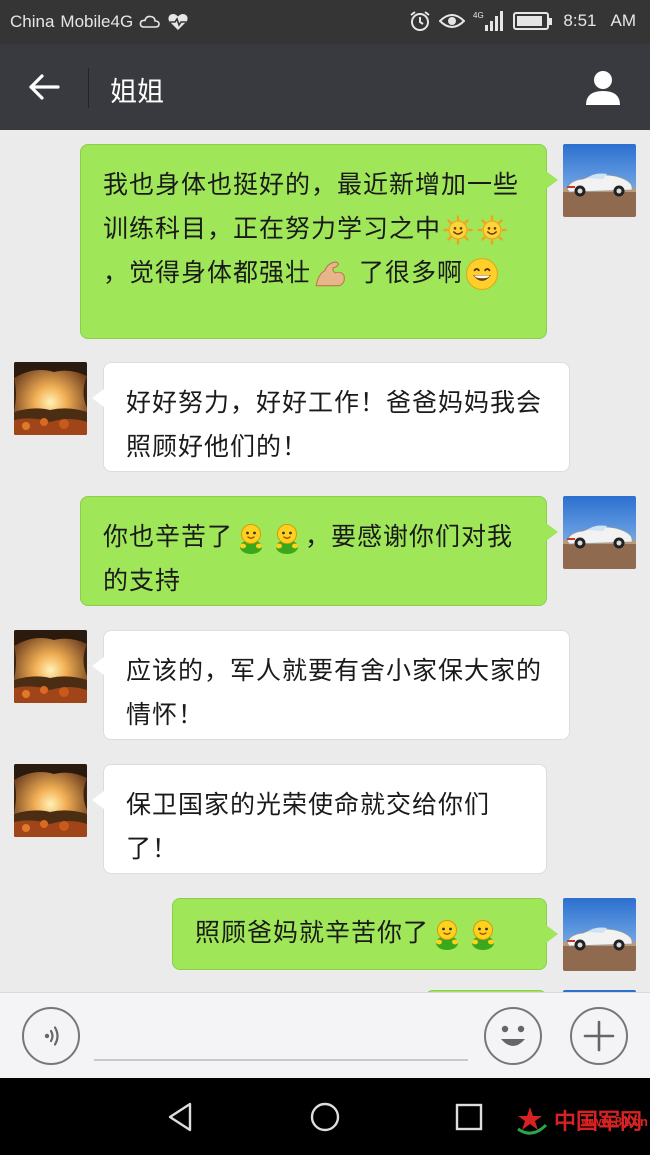 The image size is (650, 1155). I want to click on voice-button, so click(51, 1036).